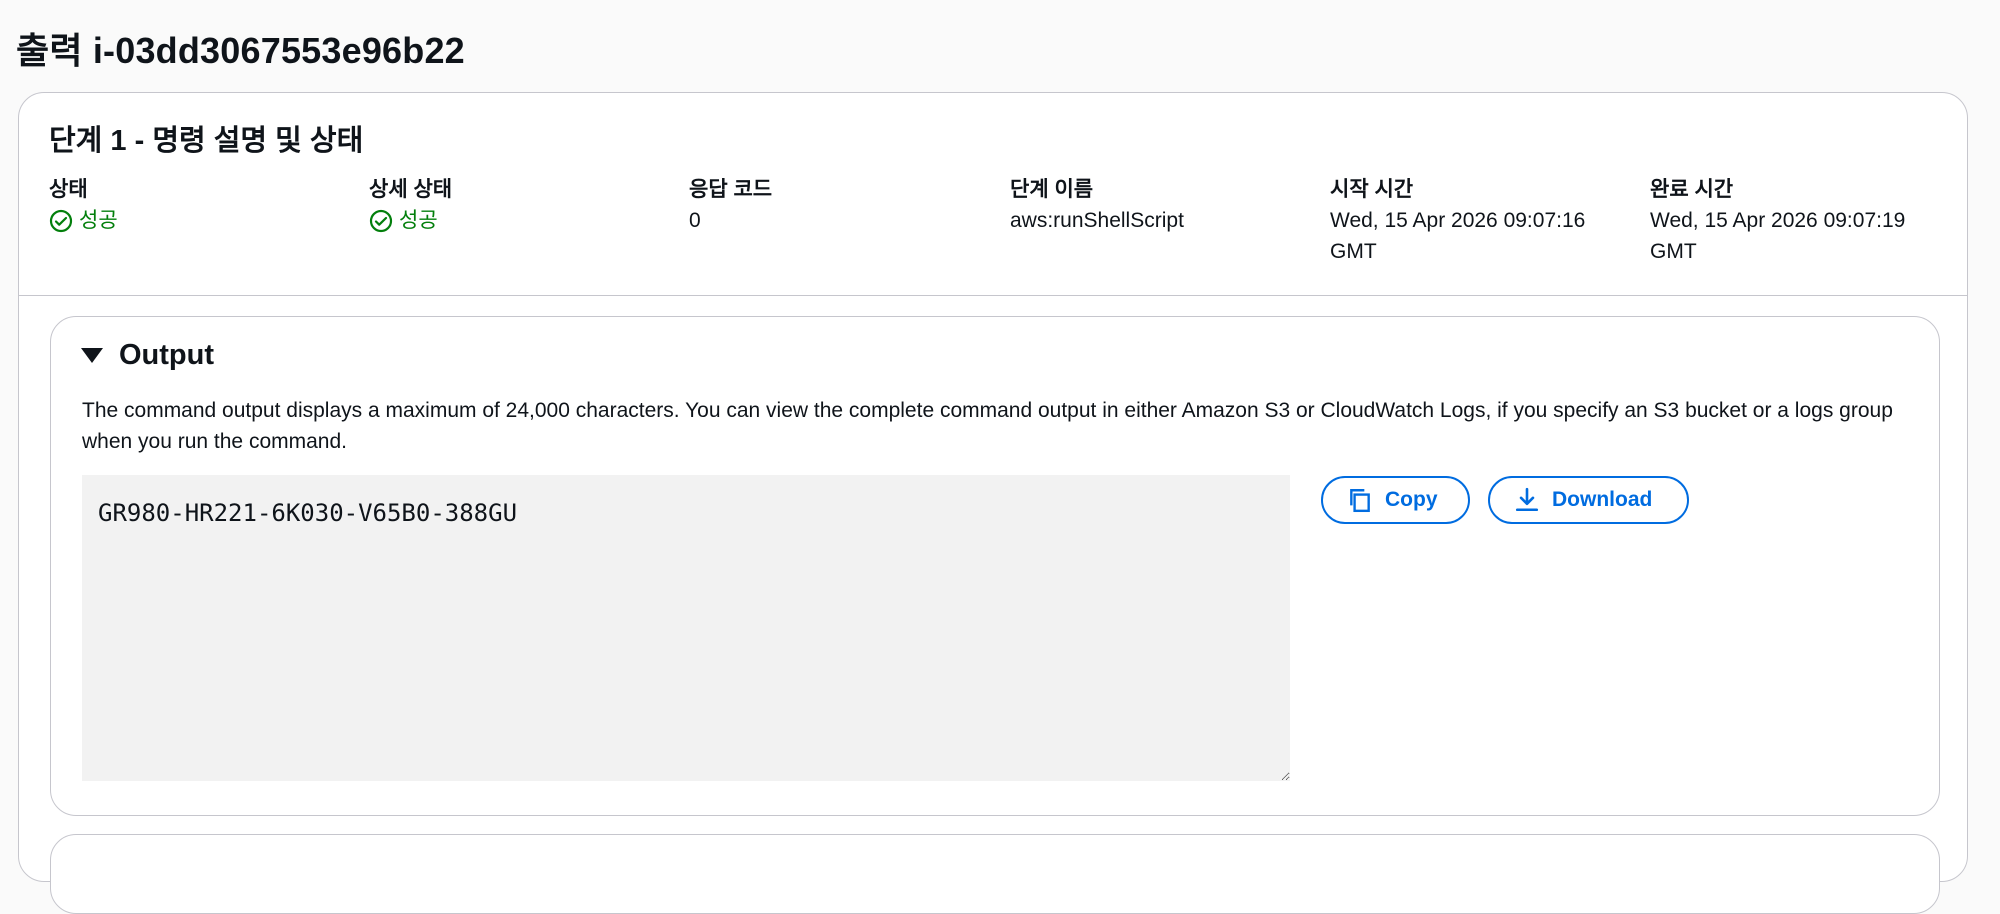 The width and height of the screenshot is (2000, 914). Describe the element at coordinates (995, 874) in the screenshot. I see `next-section-panel` at that location.